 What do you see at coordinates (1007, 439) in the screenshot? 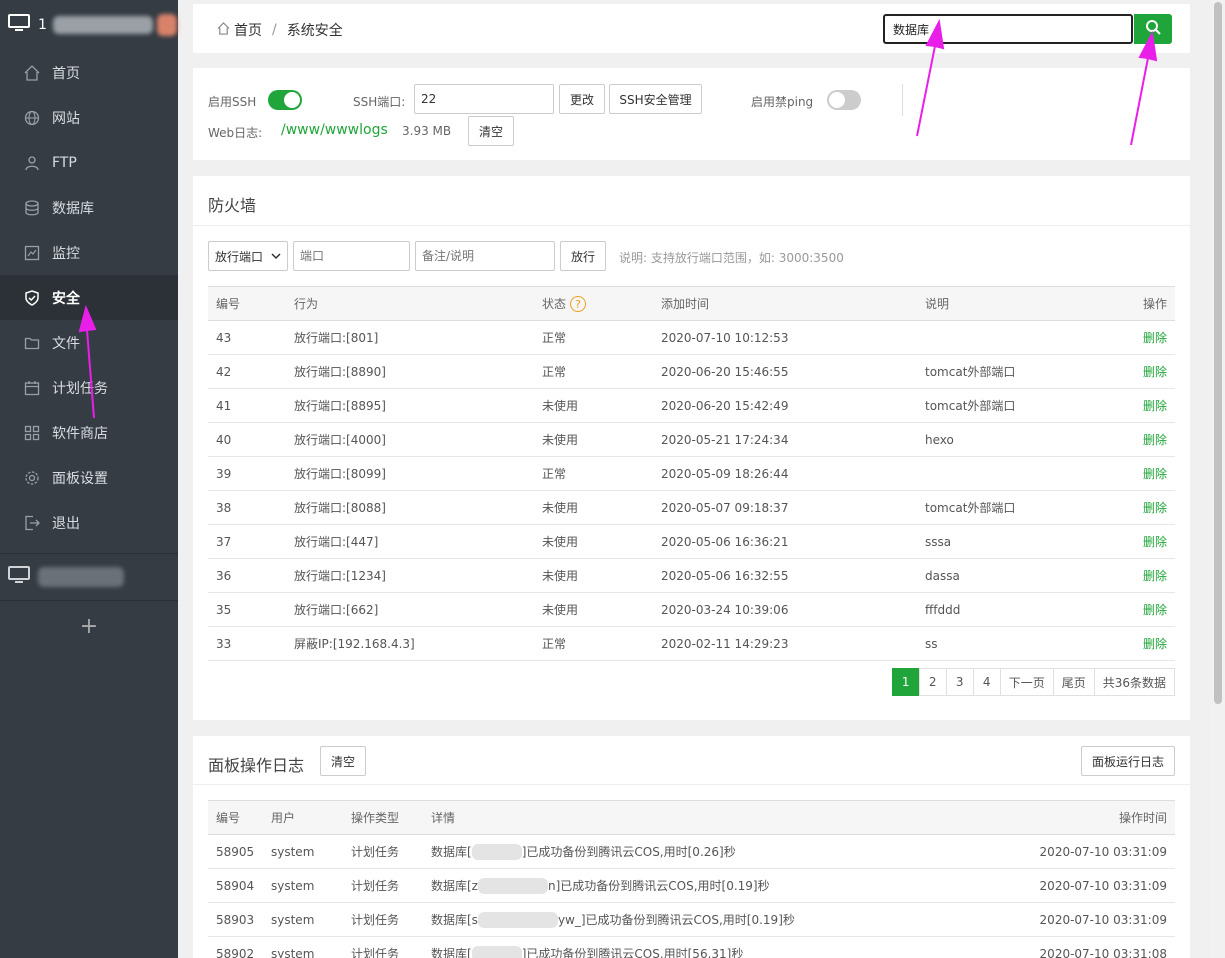
I see `rule-note: hexo` at bounding box center [1007, 439].